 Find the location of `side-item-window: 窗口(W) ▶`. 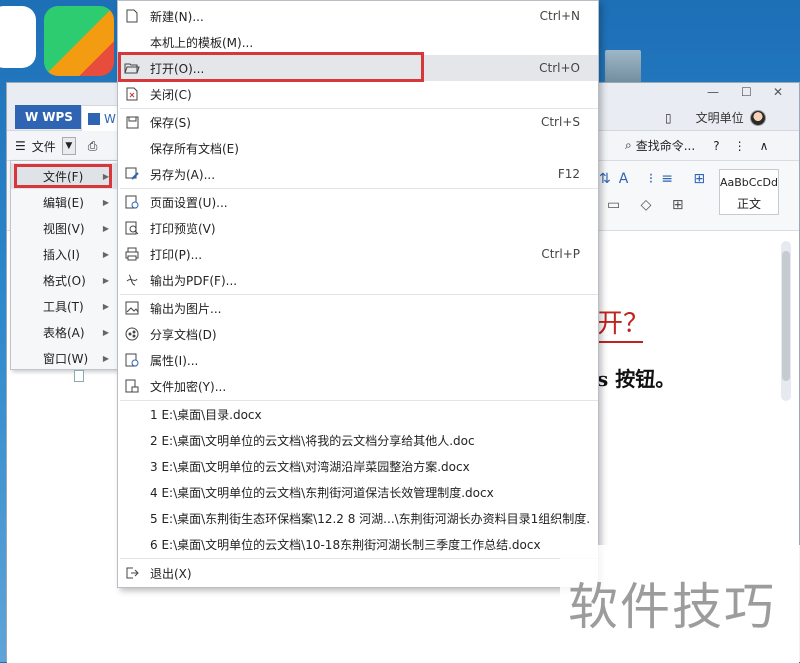

side-item-window: 窗口(W) ▶ is located at coordinates (64, 358).